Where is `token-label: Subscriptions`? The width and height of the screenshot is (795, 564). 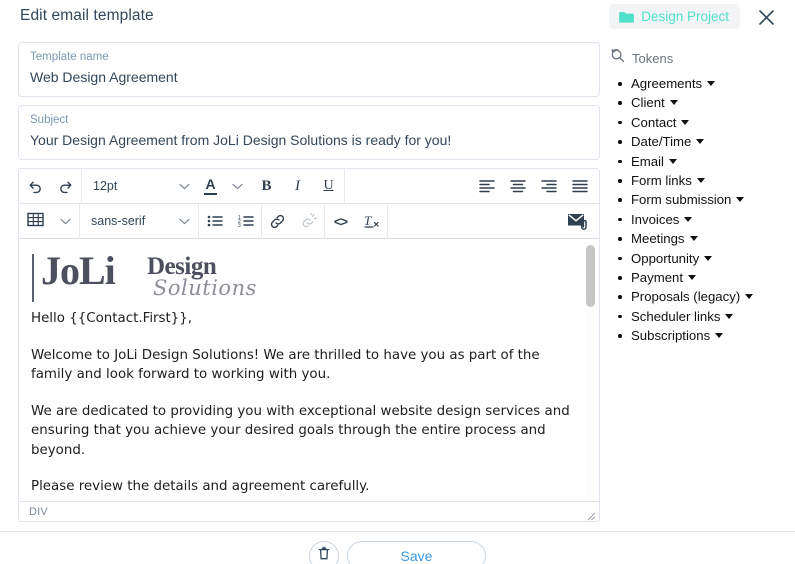
token-label: Subscriptions is located at coordinates (671, 336).